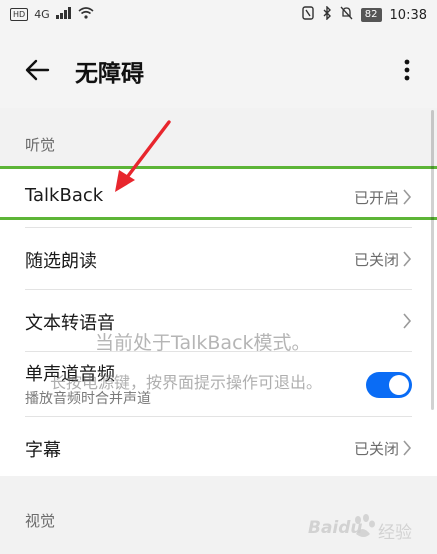  I want to click on focus-highlight-bottom, so click(218, 218).